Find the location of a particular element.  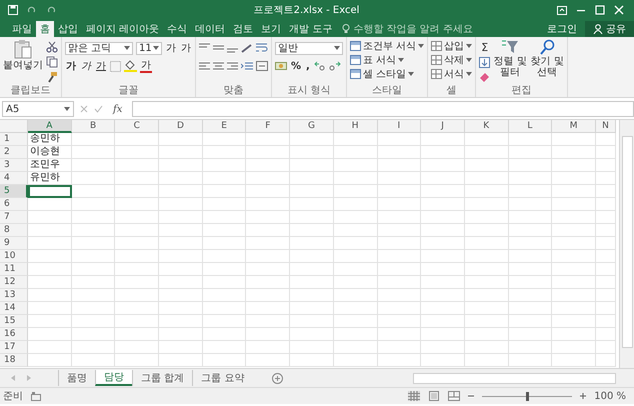

column-header: C is located at coordinates (137, 126).